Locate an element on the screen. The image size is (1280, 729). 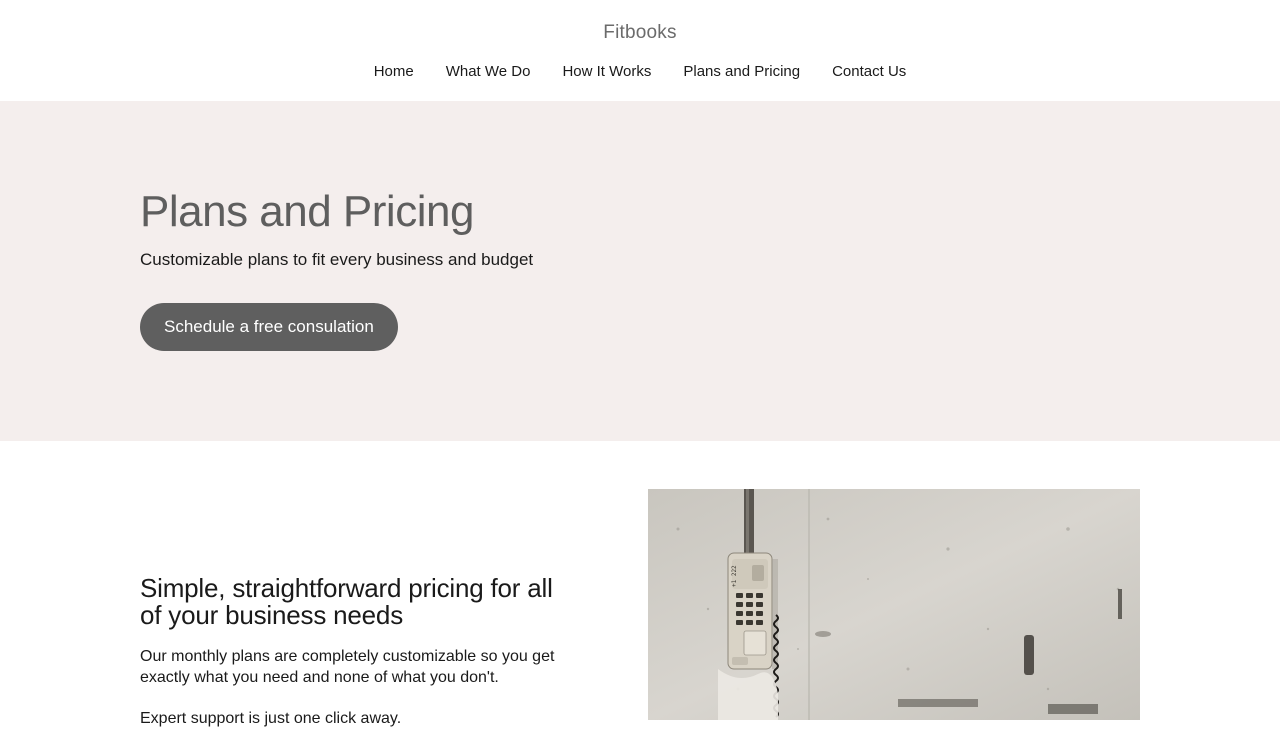
phone-display-text: +1 222 is located at coordinates (734, 576).